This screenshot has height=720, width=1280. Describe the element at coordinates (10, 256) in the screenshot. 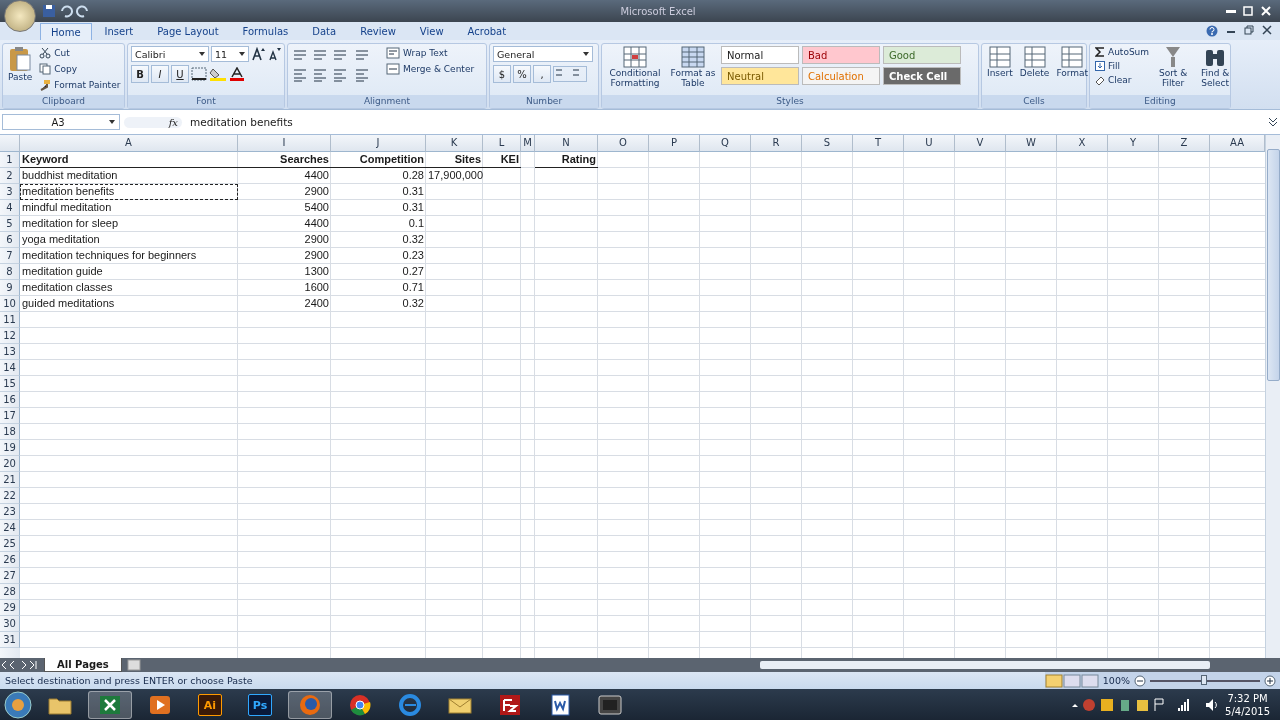

I see `row-header: 7` at that location.